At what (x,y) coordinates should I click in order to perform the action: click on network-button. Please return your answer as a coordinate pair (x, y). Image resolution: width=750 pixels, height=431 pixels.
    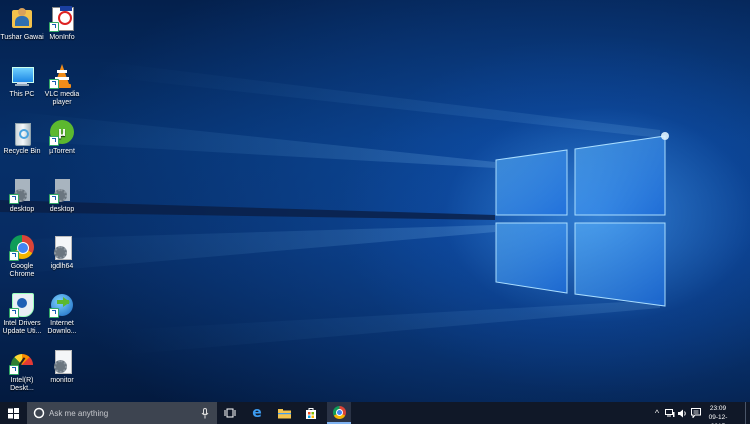
    Looking at the image, I should click on (670, 413).